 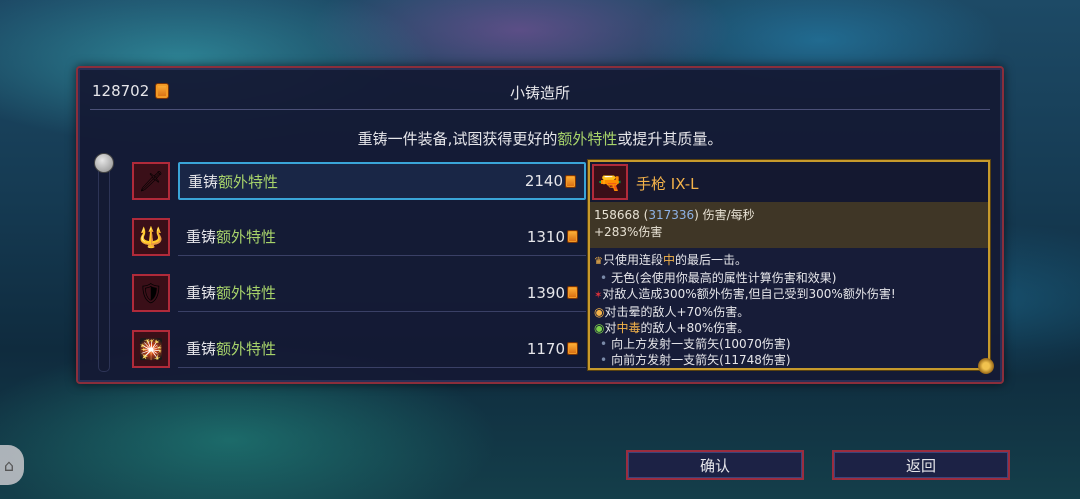 What do you see at coordinates (540, 139) in the screenshot?
I see `forge-description: 重铸一件装备,试图获得更好的额外特性或提升其质量。` at bounding box center [540, 139].